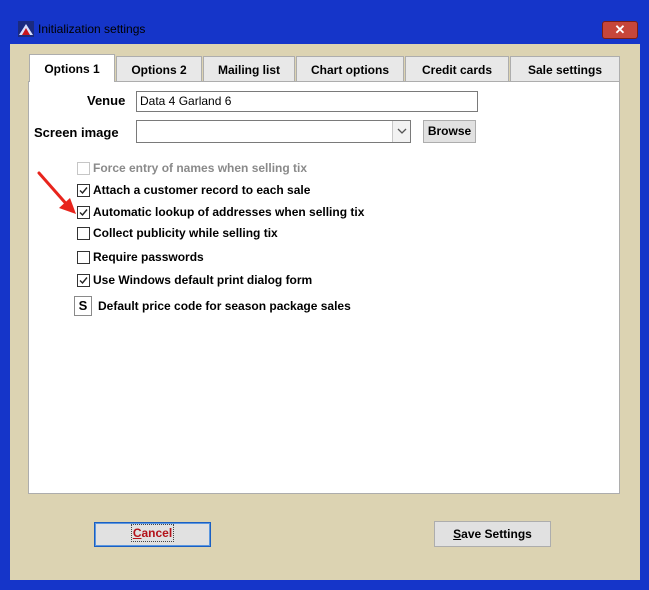 Image resolution: width=649 pixels, height=590 pixels. Describe the element at coordinates (449, 131) in the screenshot. I see `browse-button: Browse` at that location.